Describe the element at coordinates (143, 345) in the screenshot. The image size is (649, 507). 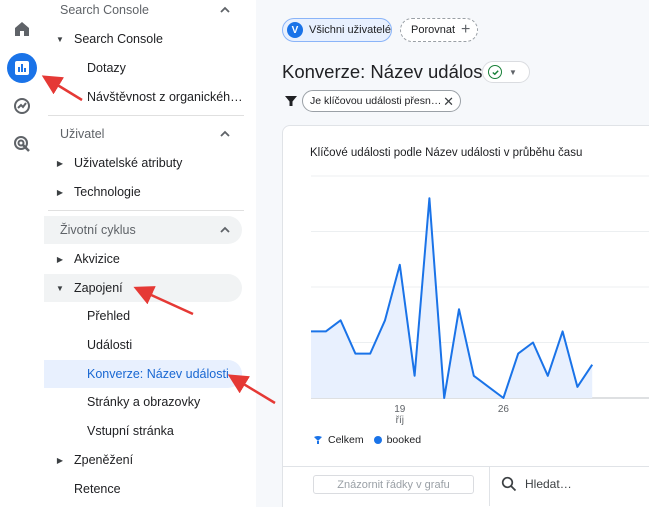
I see `sidebar-item-events: Události` at that location.